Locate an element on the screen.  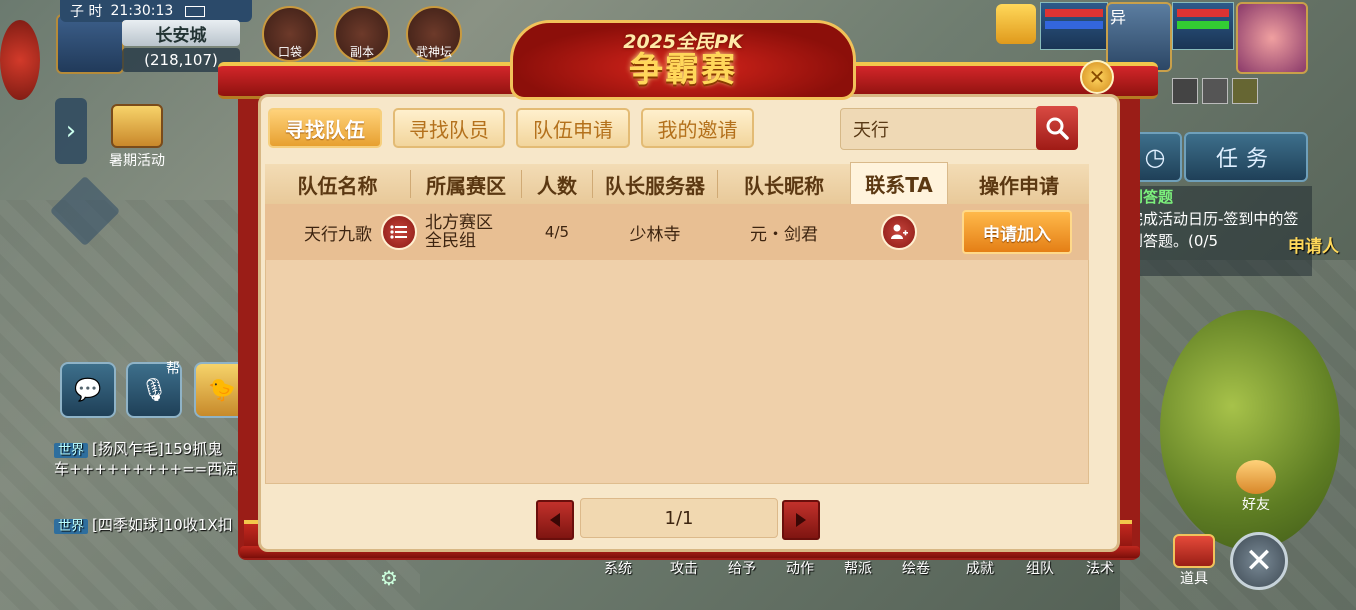
player-portrait is located at coordinates (1272, 38).